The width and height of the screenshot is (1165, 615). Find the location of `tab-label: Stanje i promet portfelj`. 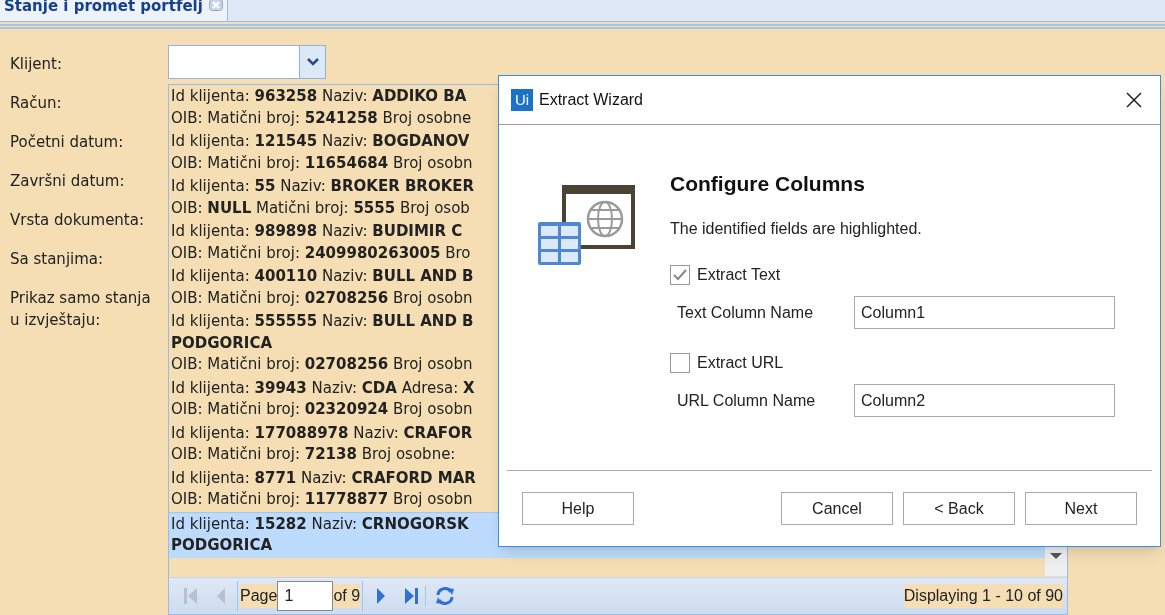

tab-label: Stanje i promet portfelj is located at coordinates (103, 7).